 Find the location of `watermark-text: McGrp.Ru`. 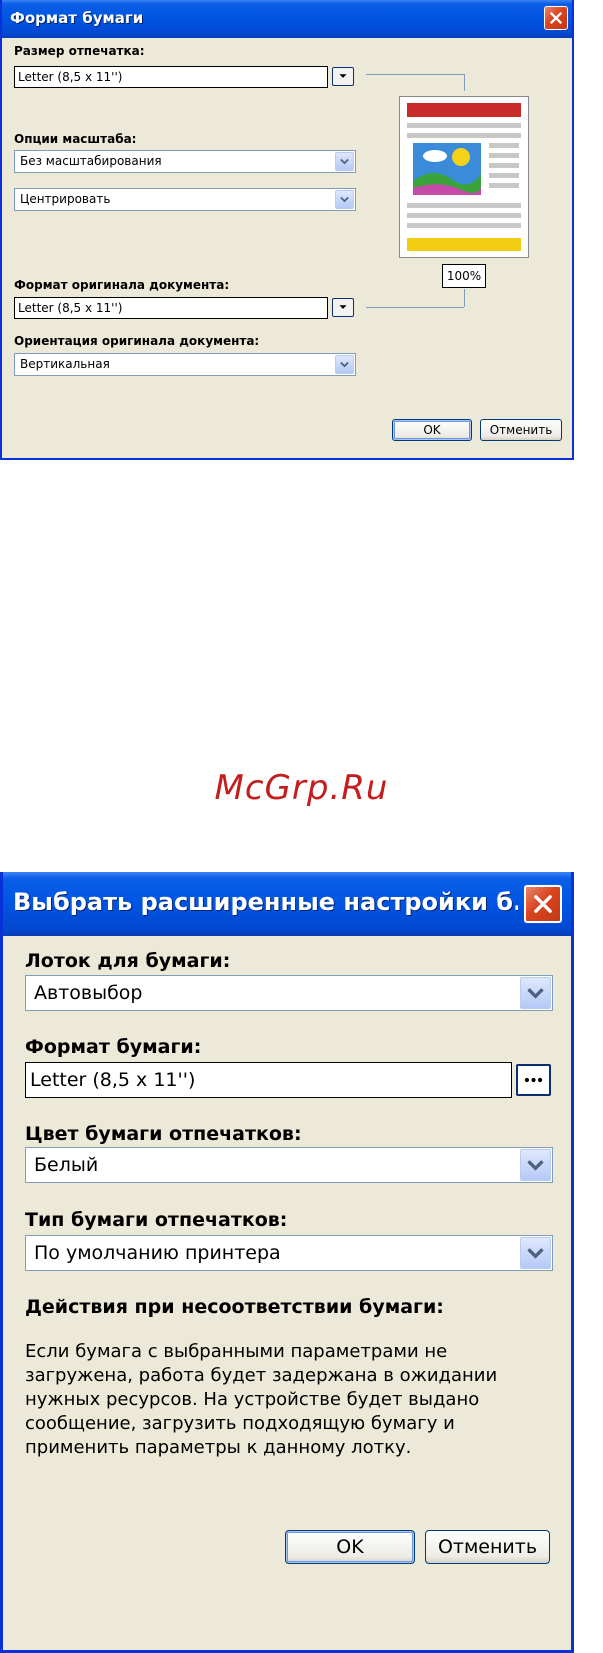

watermark-text: McGrp.Ru is located at coordinates (301, 788).